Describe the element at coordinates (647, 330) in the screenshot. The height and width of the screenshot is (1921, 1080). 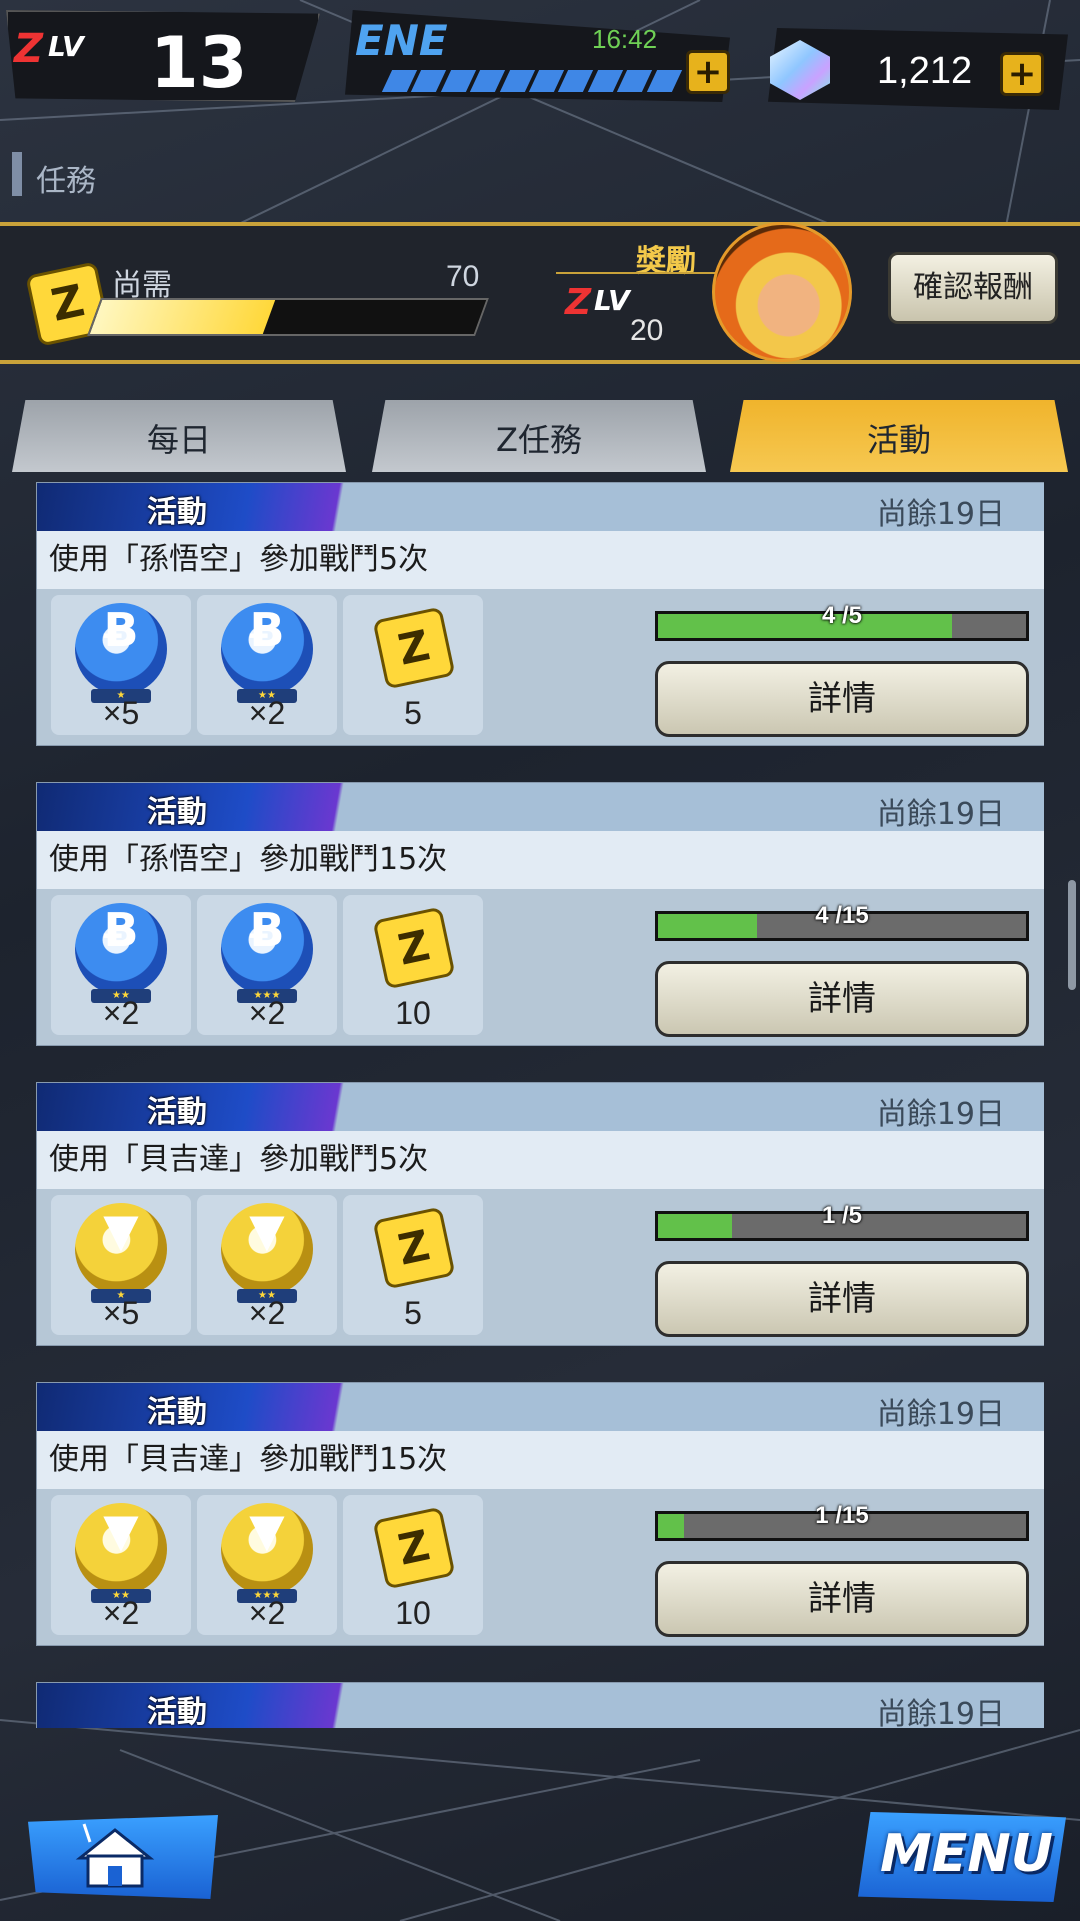
I see `reward-level: 20` at that location.